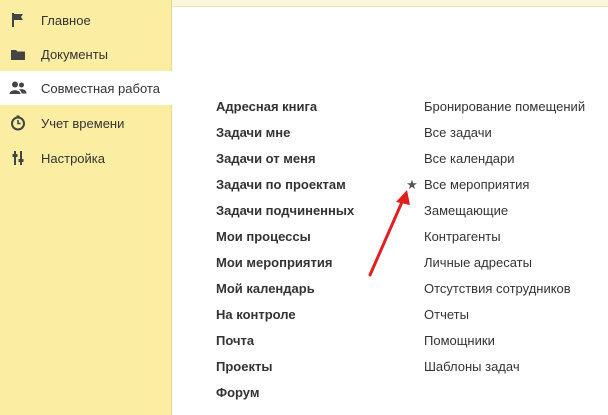 The width and height of the screenshot is (608, 415). What do you see at coordinates (66, 20) in the screenshot?
I see `sidebar-item-label: Главное` at bounding box center [66, 20].